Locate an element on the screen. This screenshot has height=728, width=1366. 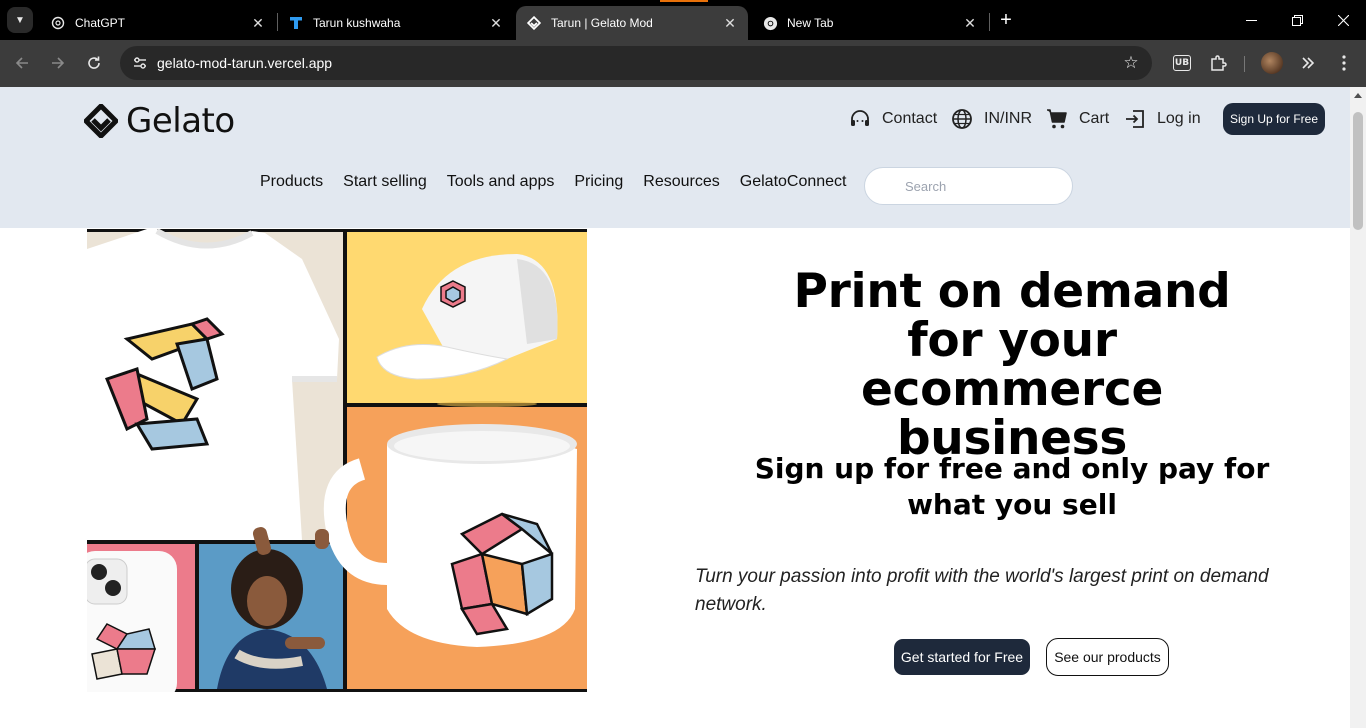
cart-icon is located at coordinates (1057, 119).